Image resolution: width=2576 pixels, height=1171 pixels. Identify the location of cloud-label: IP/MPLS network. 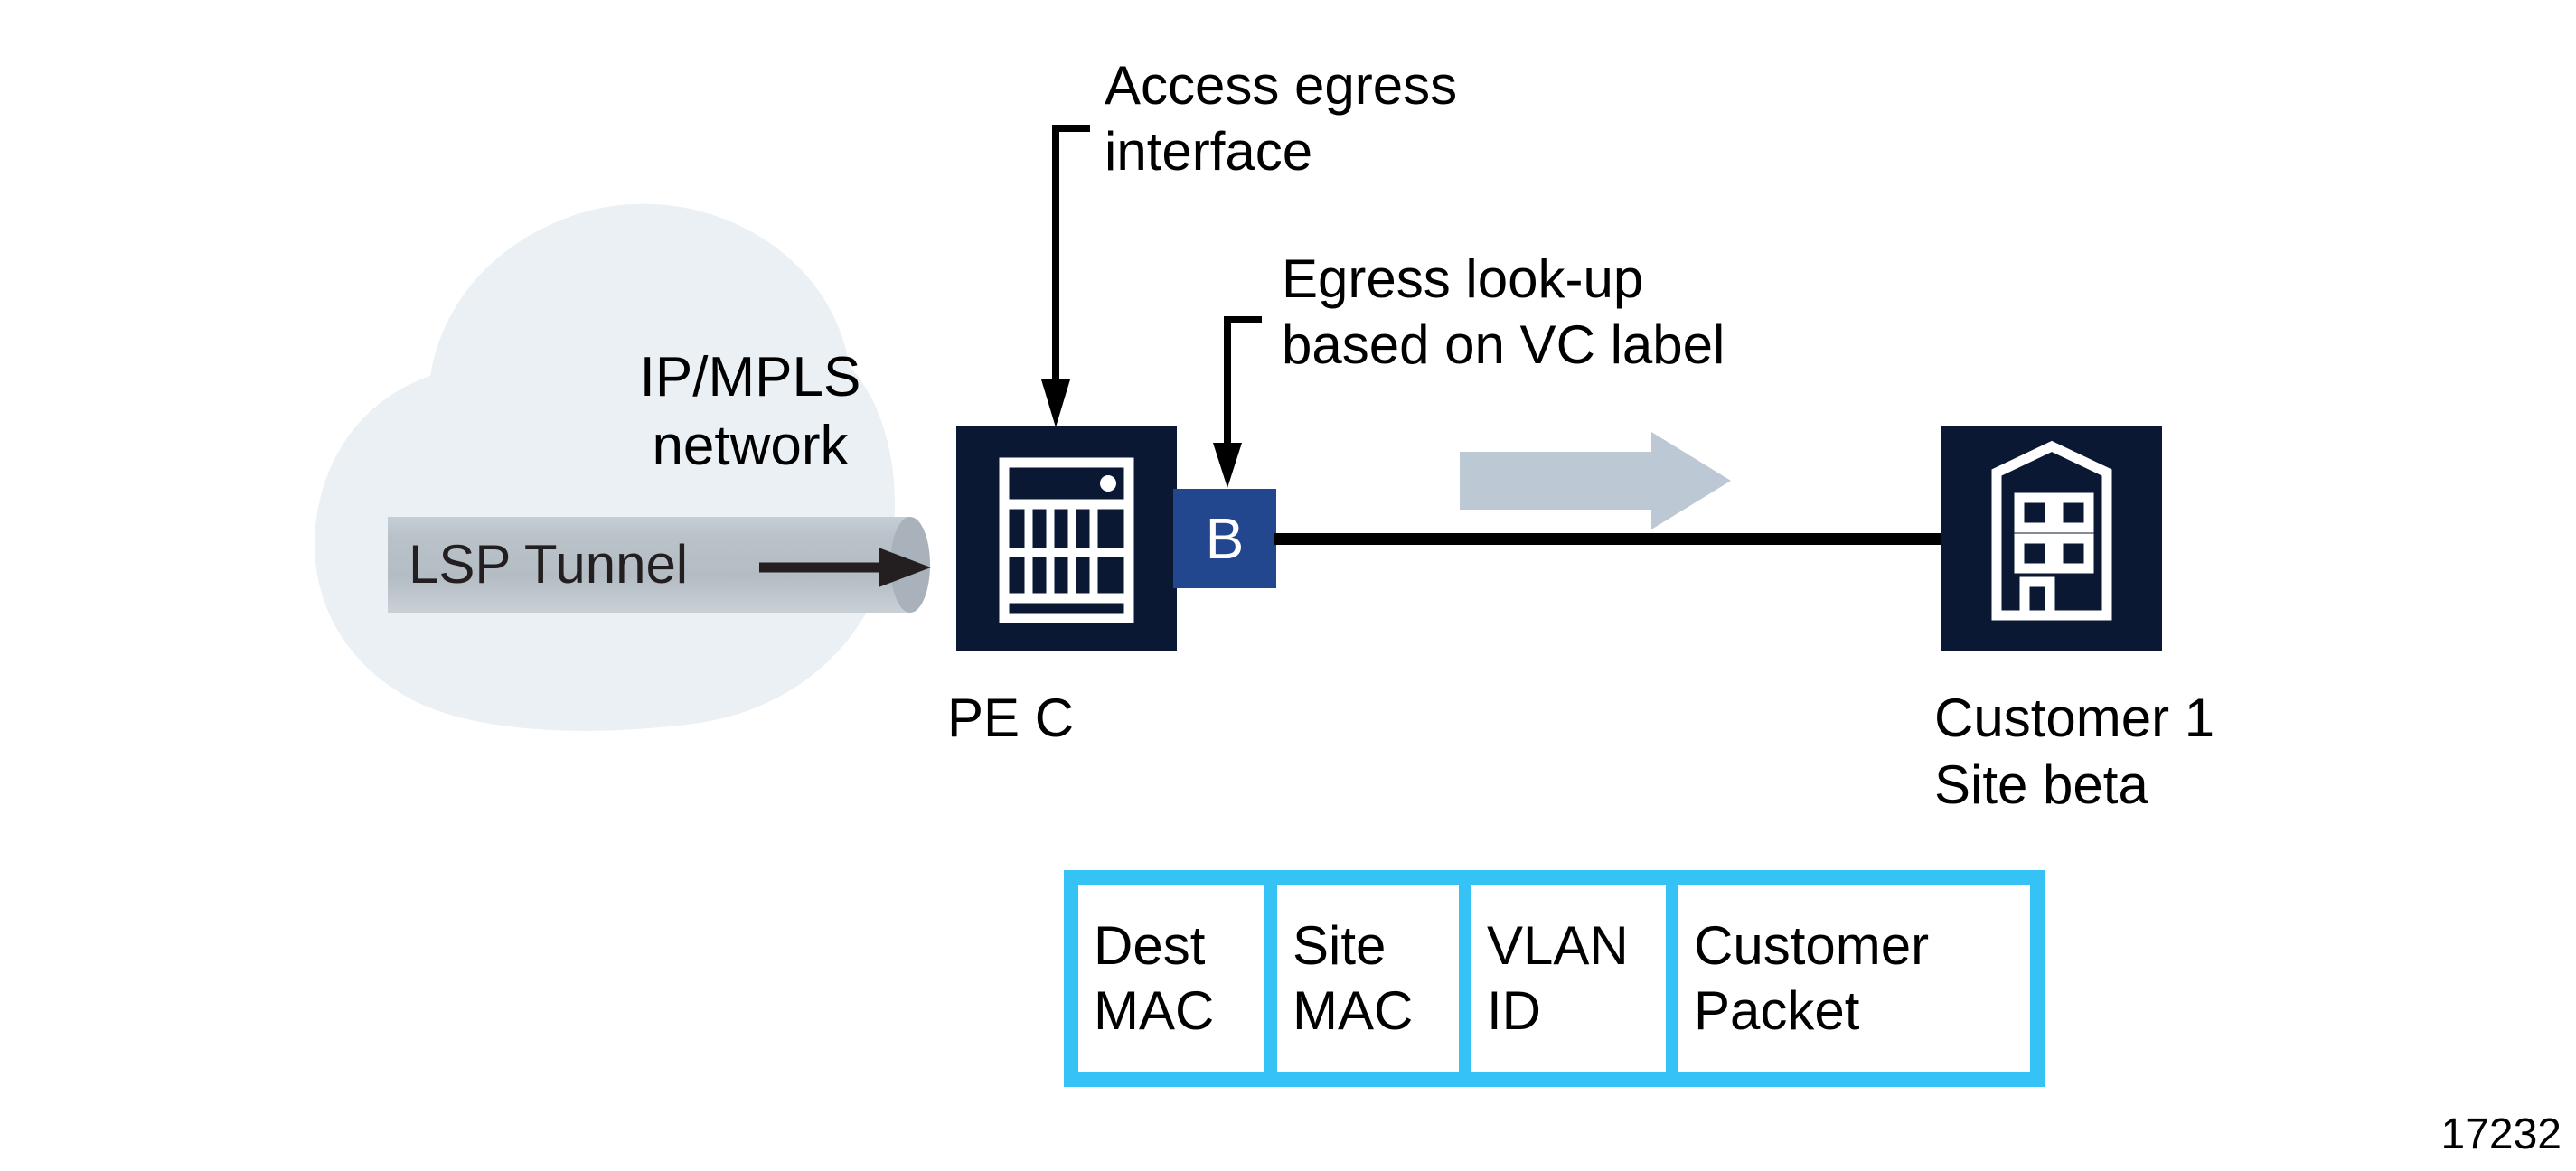
(750, 411).